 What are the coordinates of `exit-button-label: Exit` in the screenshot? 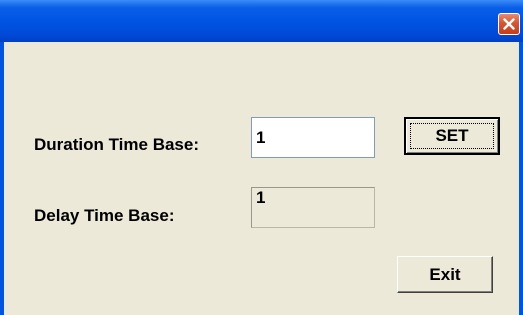 It's located at (445, 274).